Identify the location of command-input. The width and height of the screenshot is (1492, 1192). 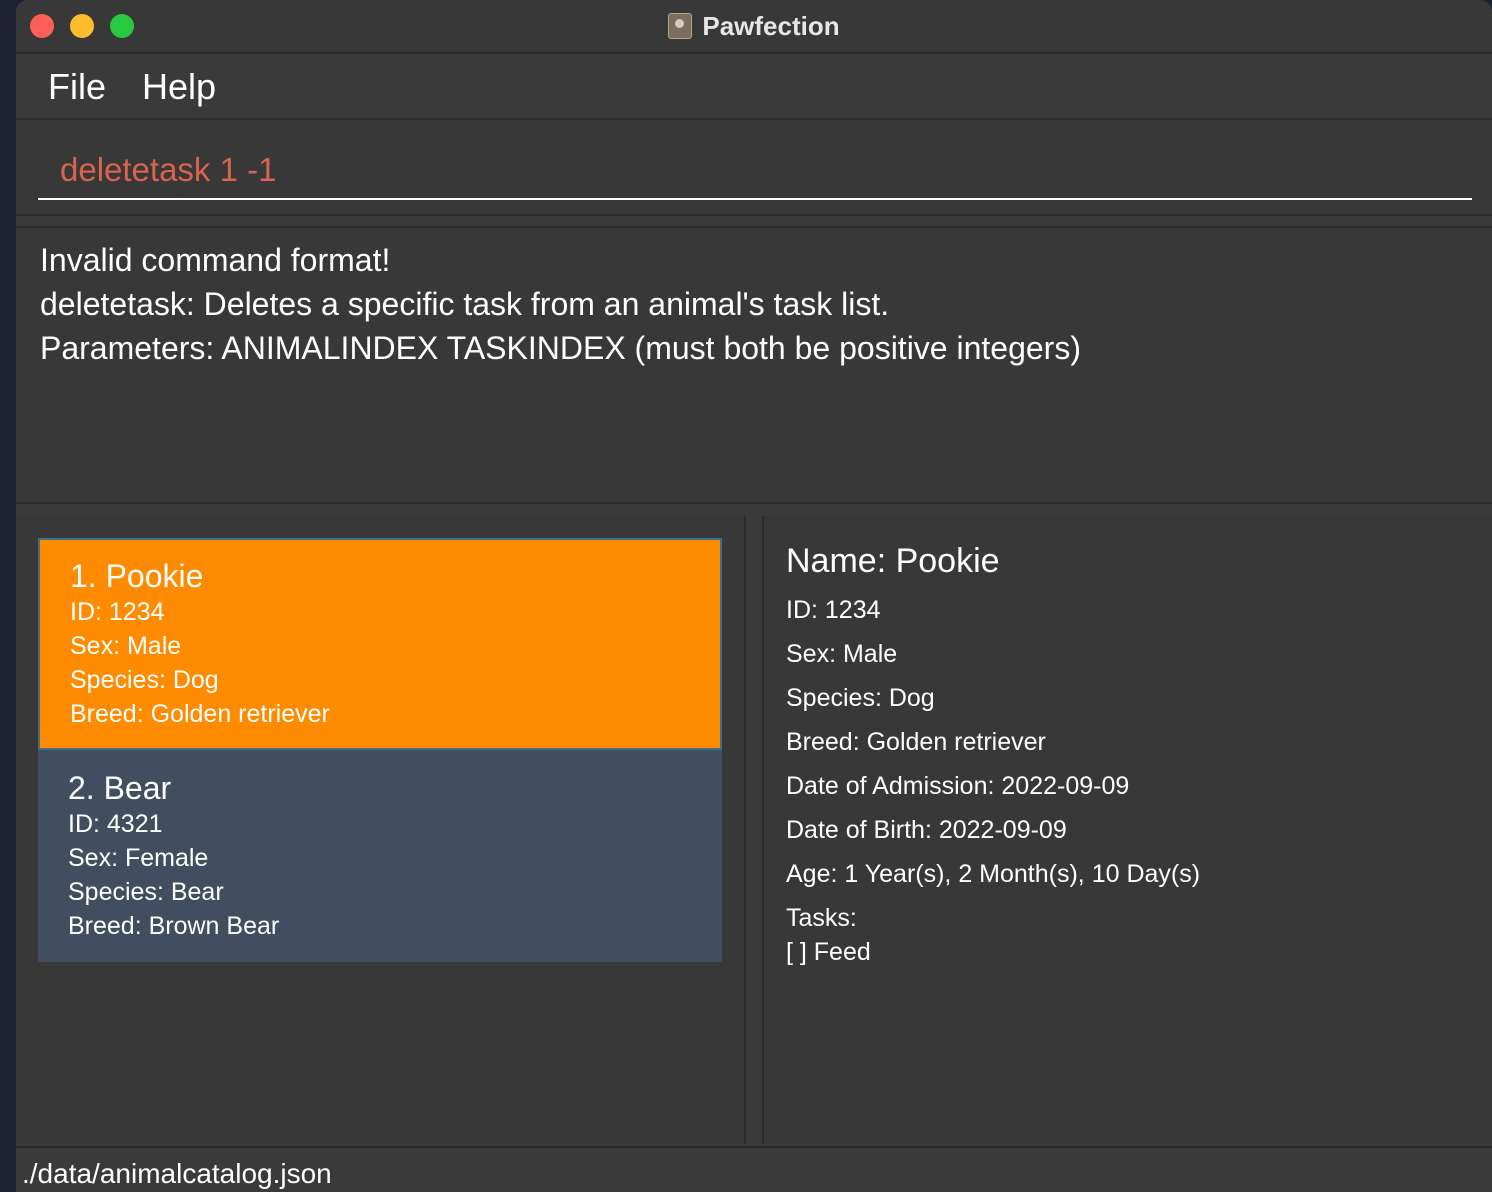
(755, 171).